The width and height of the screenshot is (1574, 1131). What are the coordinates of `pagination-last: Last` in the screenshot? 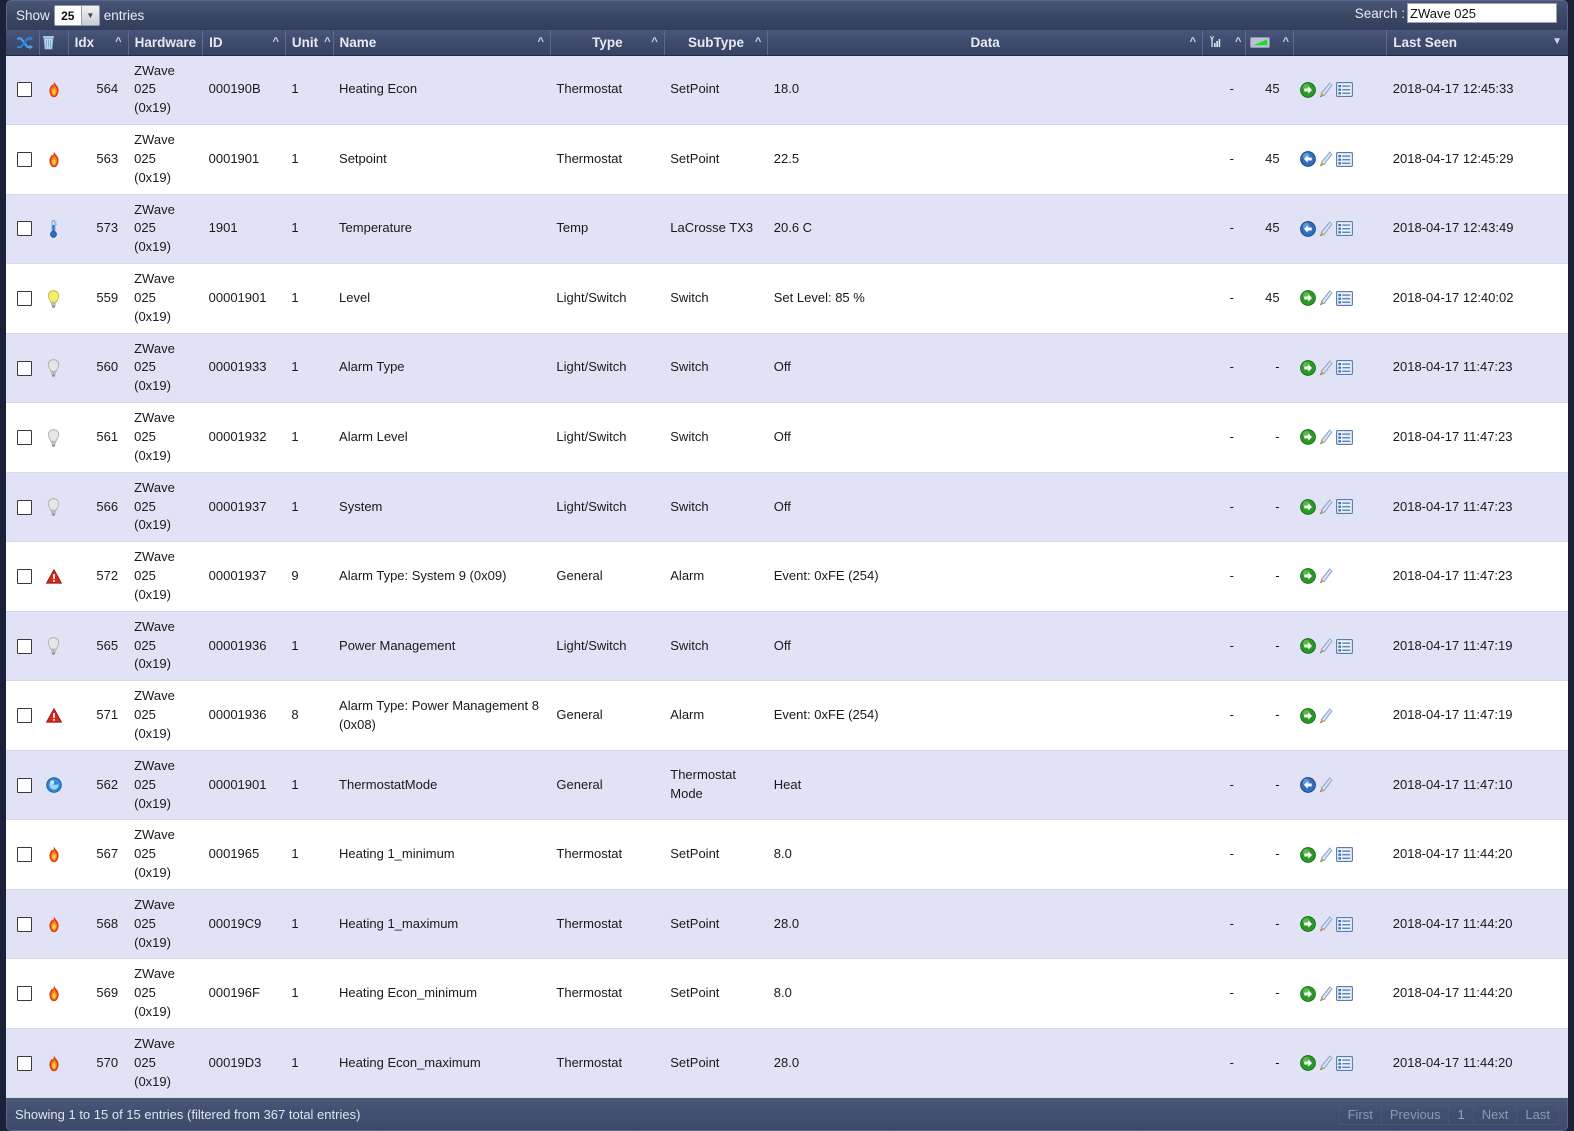 It's located at (1537, 1114).